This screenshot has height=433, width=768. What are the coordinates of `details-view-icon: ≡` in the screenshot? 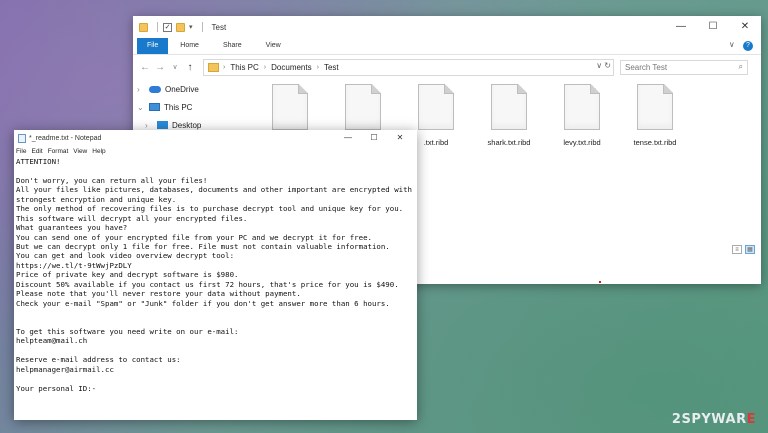 It's located at (737, 249).